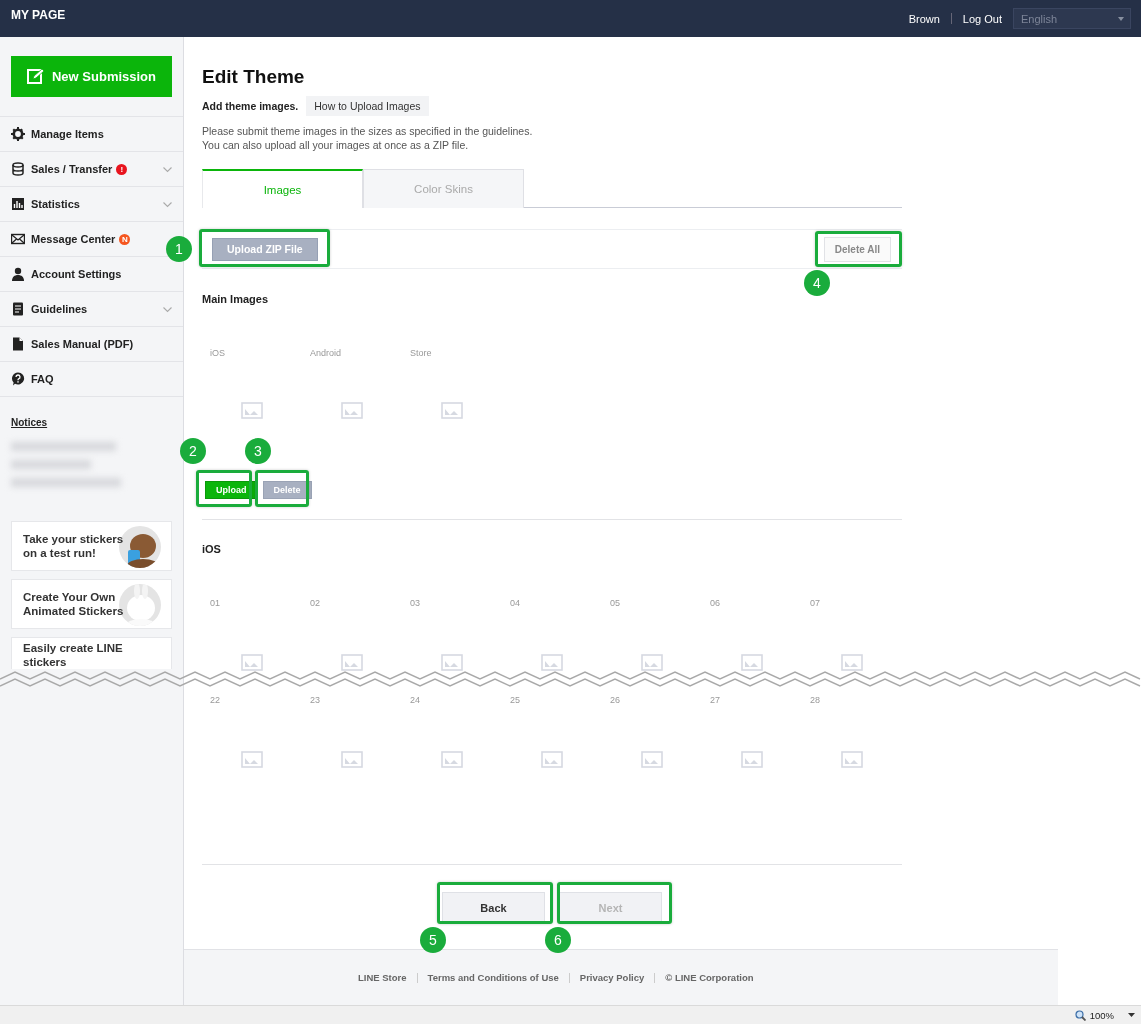 The image size is (1141, 1024). I want to click on slot-label: 23, so click(315, 700).